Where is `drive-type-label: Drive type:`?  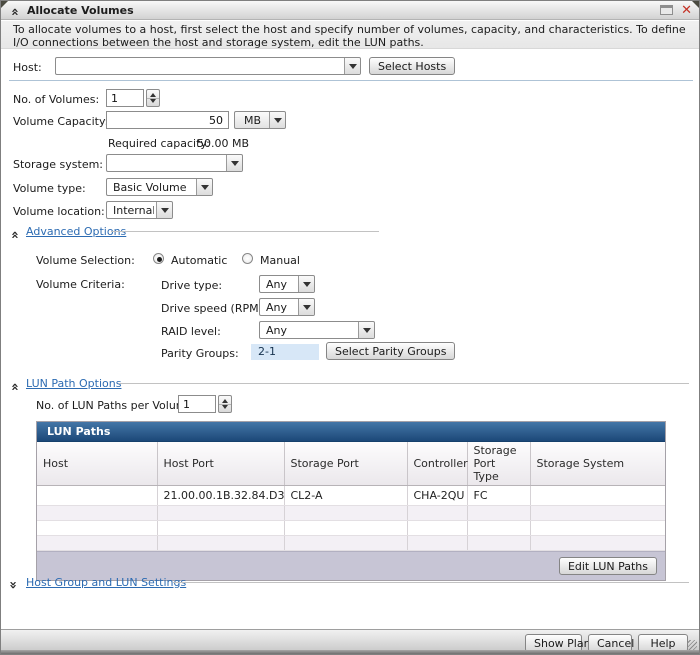 drive-type-label: Drive type: is located at coordinates (192, 285).